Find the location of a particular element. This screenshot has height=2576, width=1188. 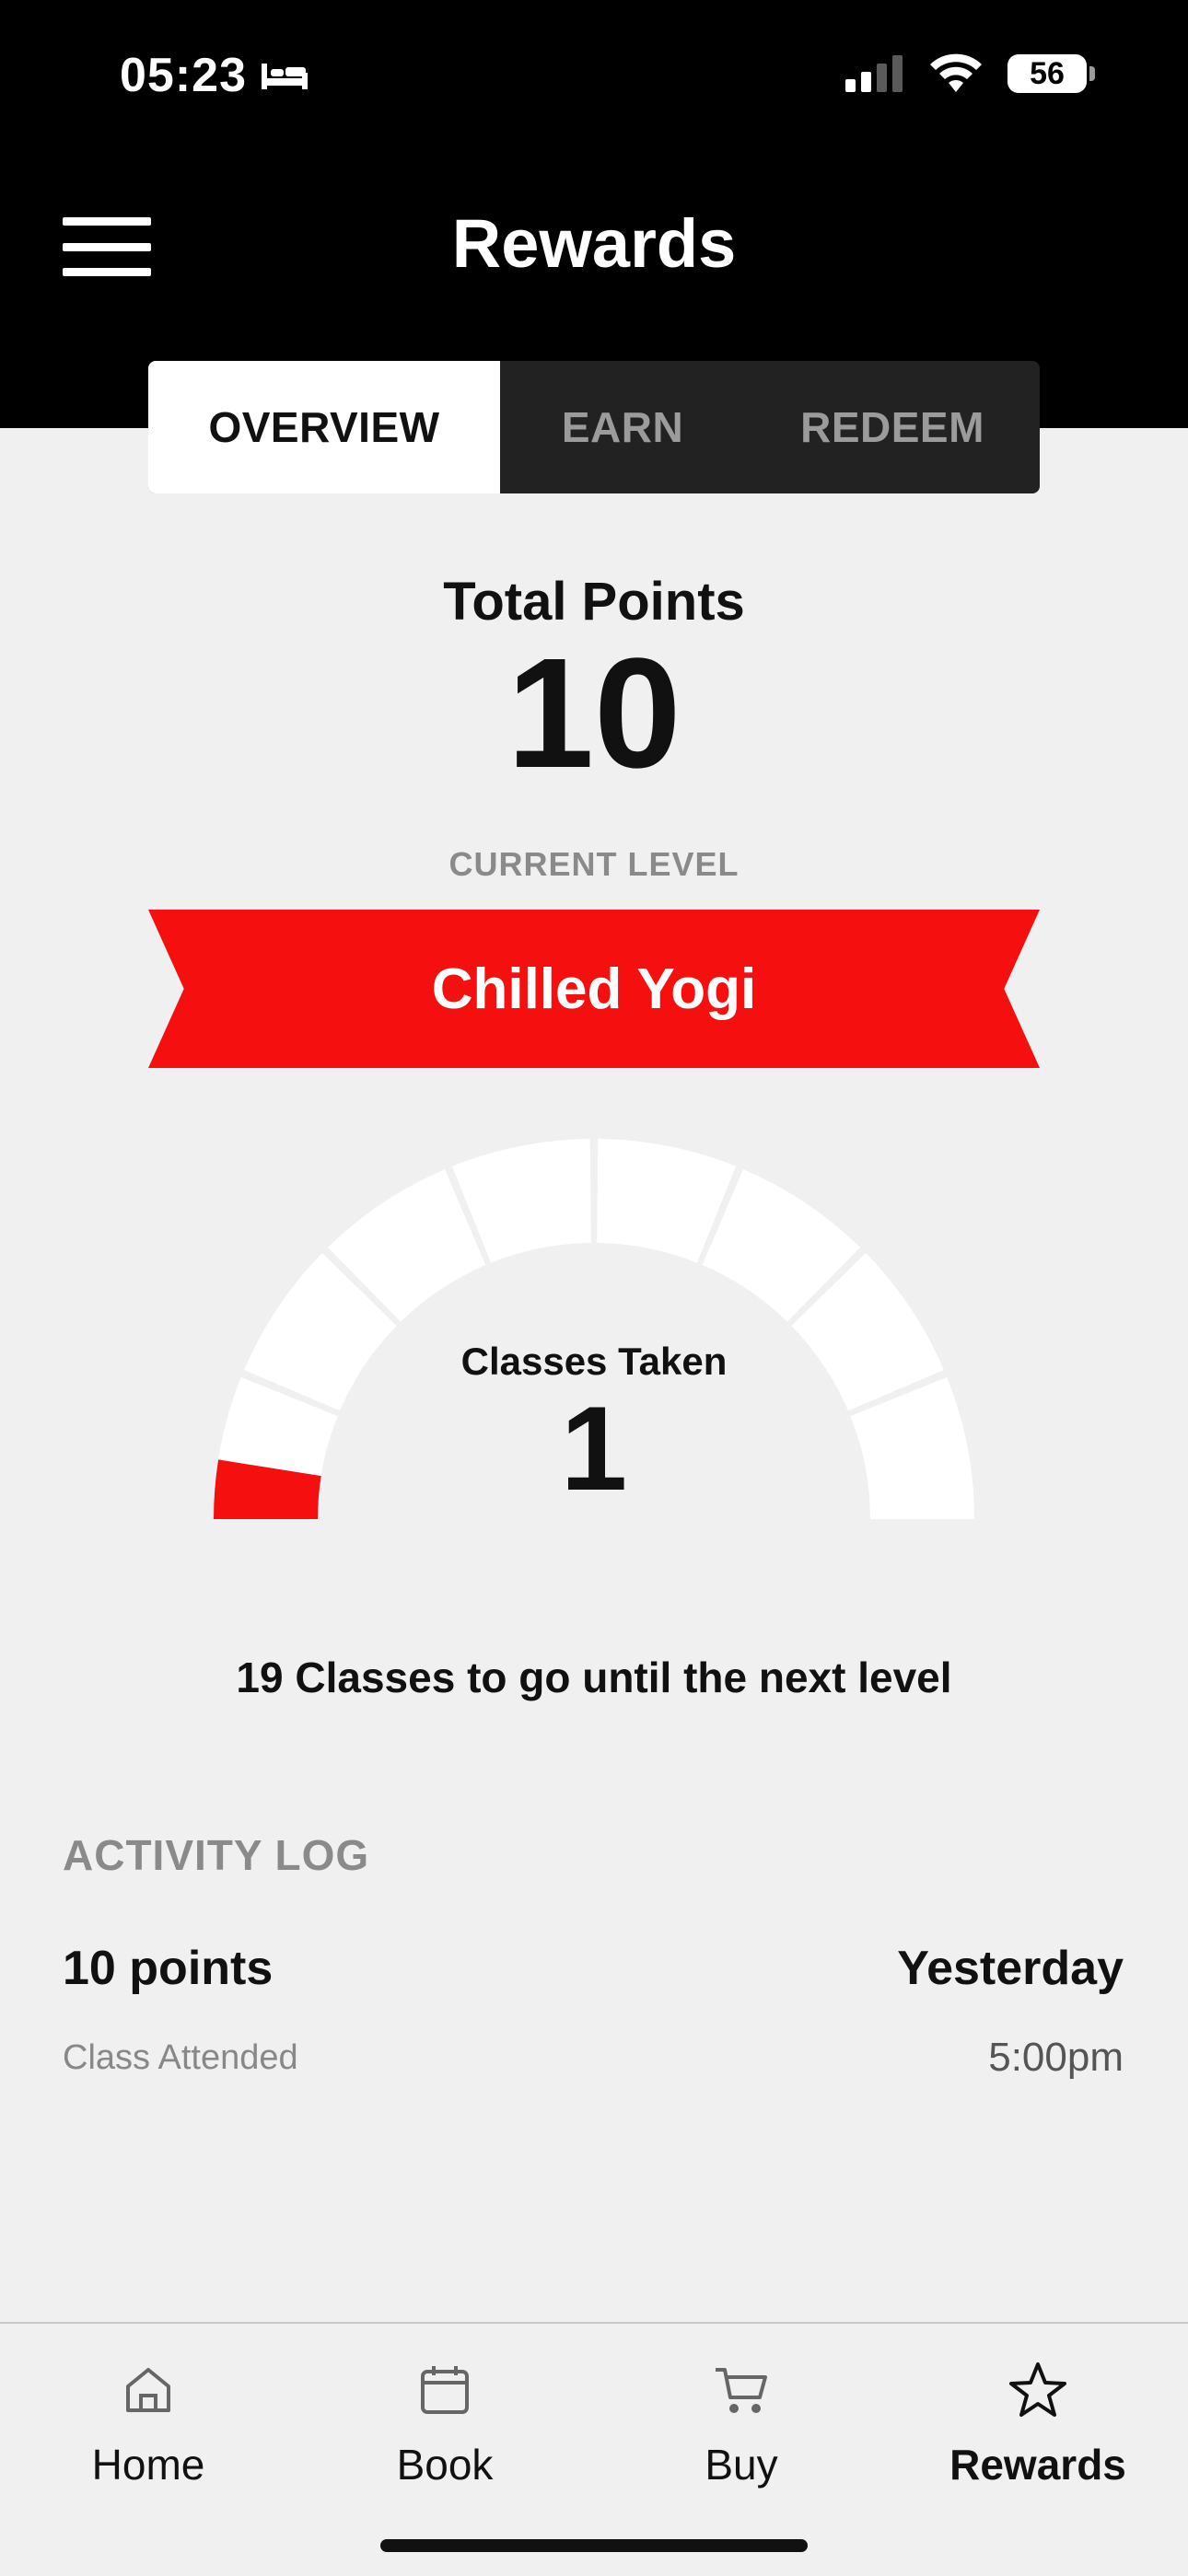

nav-buy: Buy is located at coordinates (741, 2425).